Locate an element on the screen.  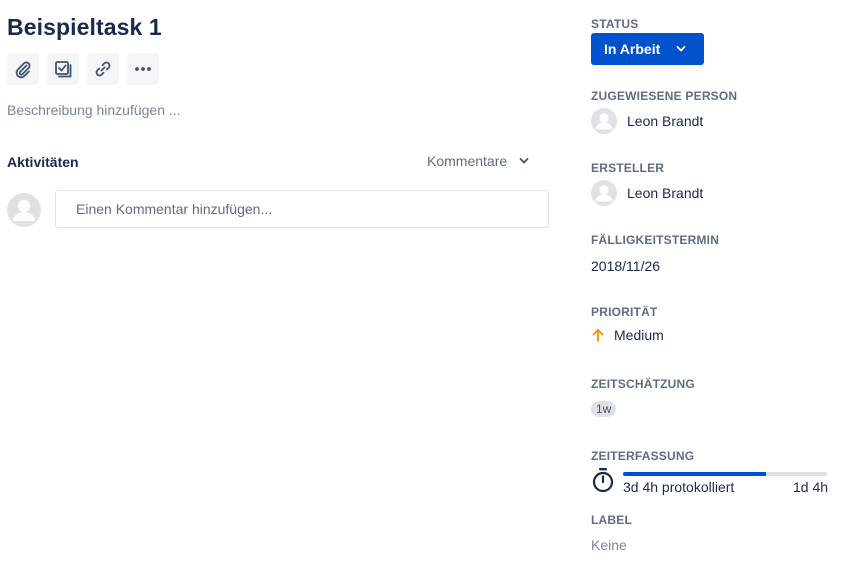
due-date-label: FÄLLIGKEITSTERMIN is located at coordinates (655, 240).